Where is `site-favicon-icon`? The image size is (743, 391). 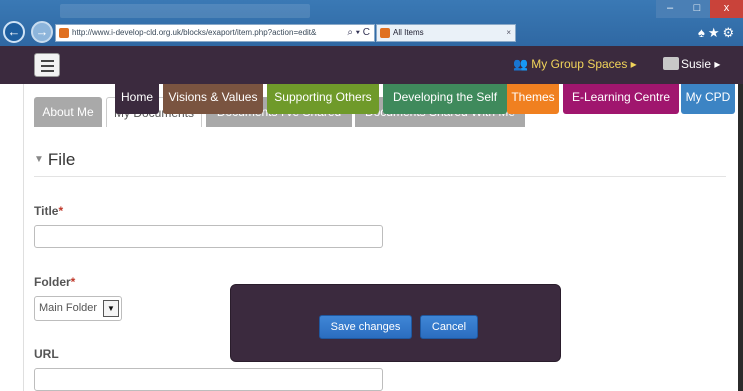
site-favicon-icon is located at coordinates (64, 33).